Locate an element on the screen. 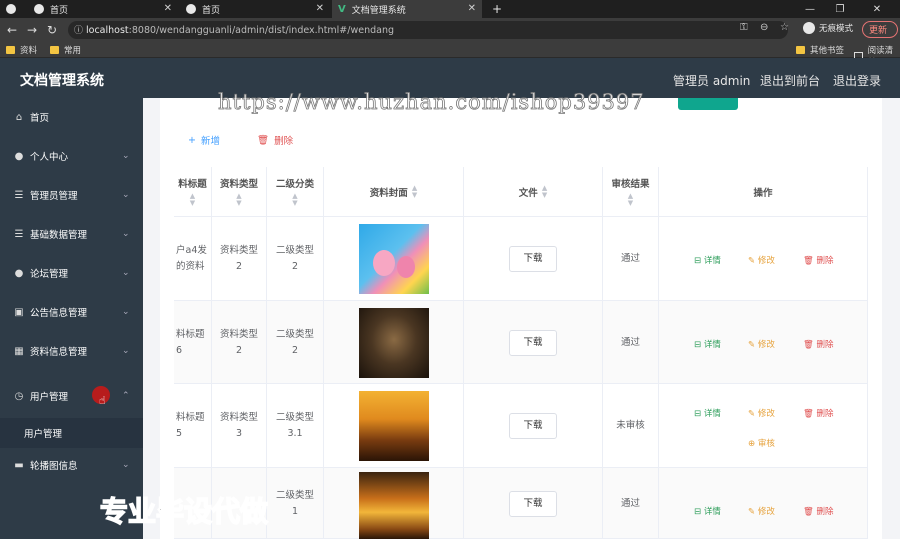 The image size is (900, 539). column-header-result: 审核结果 ▲ ▼ is located at coordinates (631, 192).